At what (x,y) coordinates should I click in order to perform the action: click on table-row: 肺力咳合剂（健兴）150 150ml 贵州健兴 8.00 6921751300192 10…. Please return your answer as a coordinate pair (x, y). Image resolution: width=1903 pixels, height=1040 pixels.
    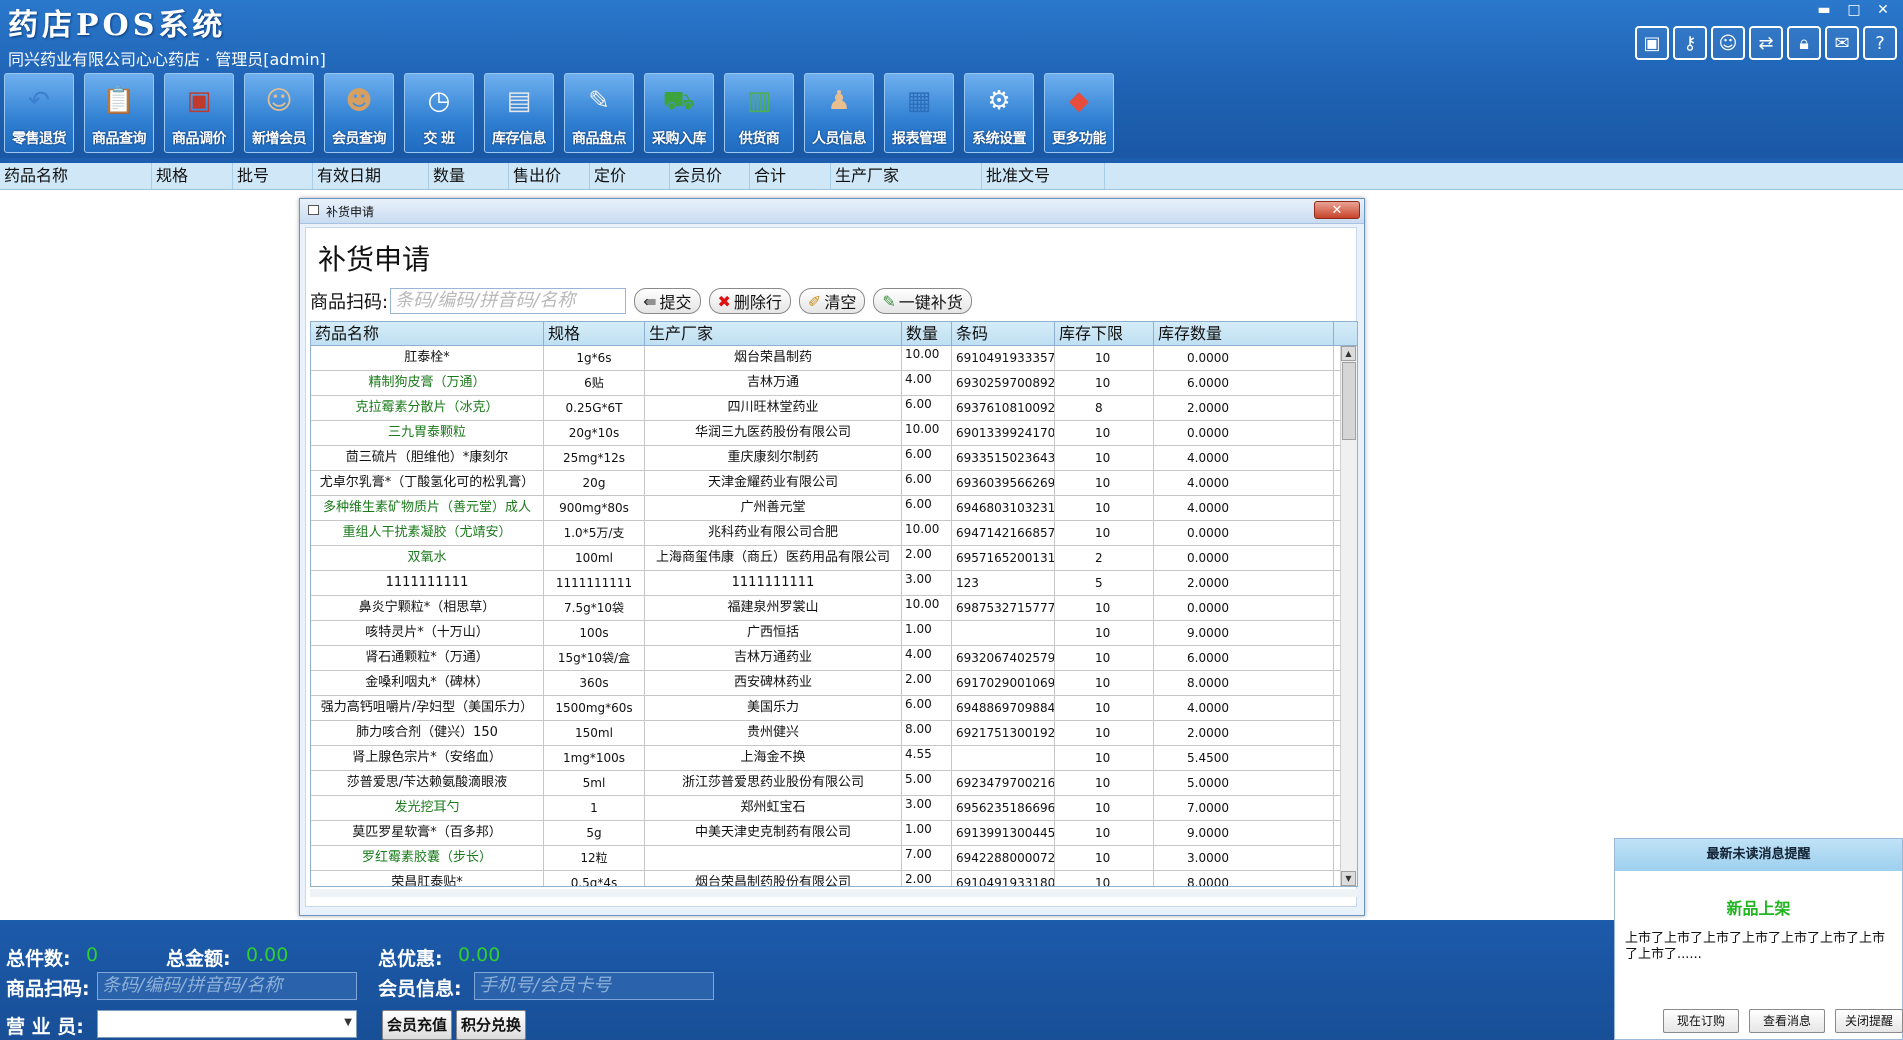
    Looking at the image, I should click on (834, 733).